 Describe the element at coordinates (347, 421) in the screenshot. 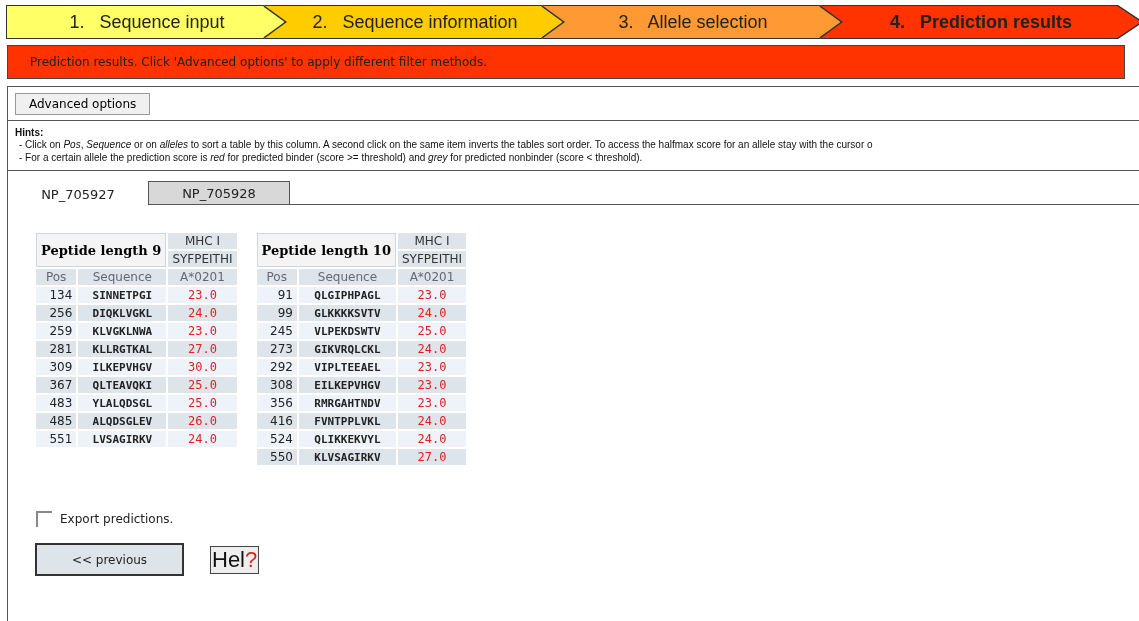

I see `table-cell: FVNTPPLVKL` at that location.